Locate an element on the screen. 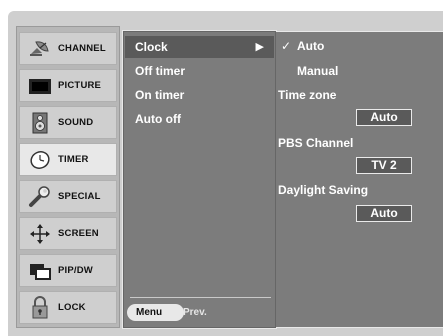 The image size is (443, 336). sidebar-item-label: SPECIAL is located at coordinates (79, 196).